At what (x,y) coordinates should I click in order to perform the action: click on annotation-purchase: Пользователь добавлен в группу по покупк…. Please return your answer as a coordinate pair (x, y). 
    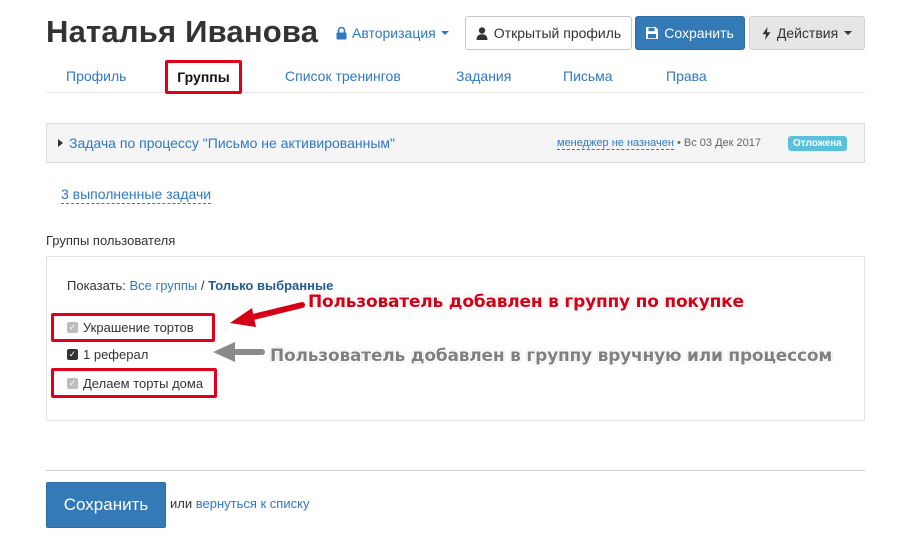
    Looking at the image, I should click on (526, 302).